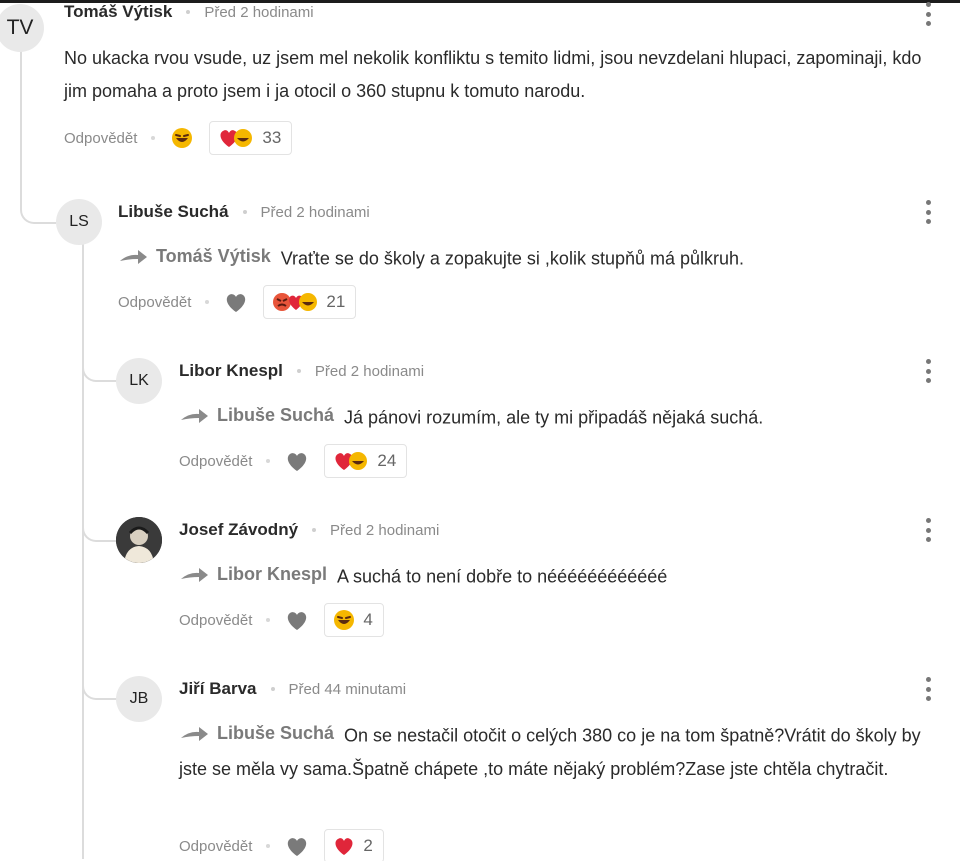 The height and width of the screenshot is (861, 960). I want to click on avatar: LS, so click(79, 222).